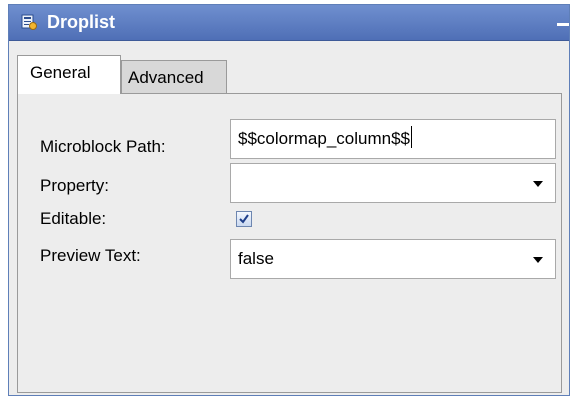 The width and height of the screenshot is (574, 398). Describe the element at coordinates (562, 24) in the screenshot. I see `minimize-icon` at that location.